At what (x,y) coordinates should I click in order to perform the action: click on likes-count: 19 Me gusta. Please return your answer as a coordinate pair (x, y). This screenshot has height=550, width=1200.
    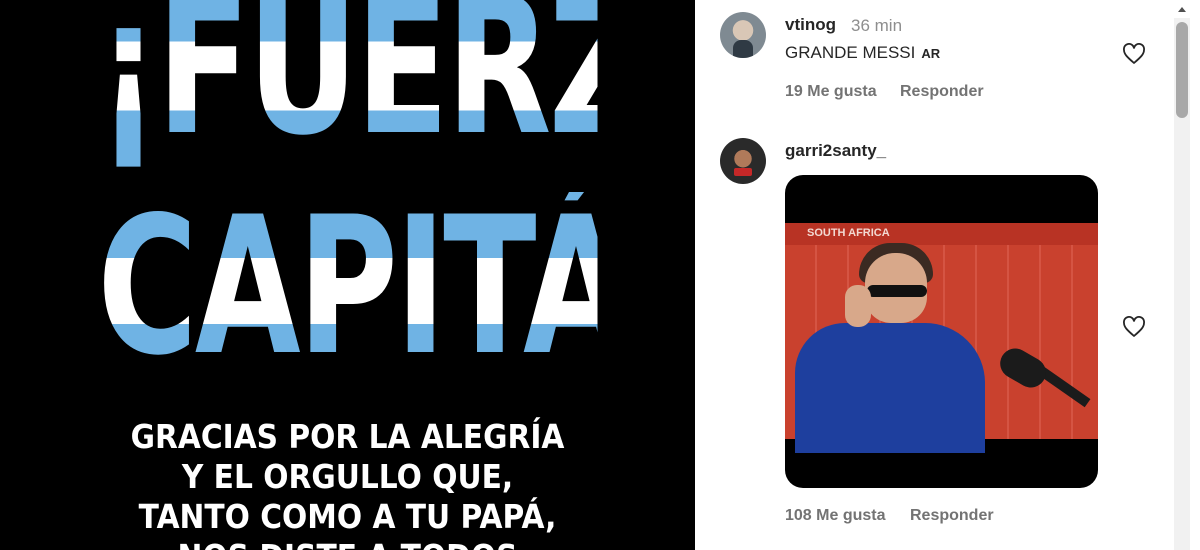
    Looking at the image, I should click on (831, 92).